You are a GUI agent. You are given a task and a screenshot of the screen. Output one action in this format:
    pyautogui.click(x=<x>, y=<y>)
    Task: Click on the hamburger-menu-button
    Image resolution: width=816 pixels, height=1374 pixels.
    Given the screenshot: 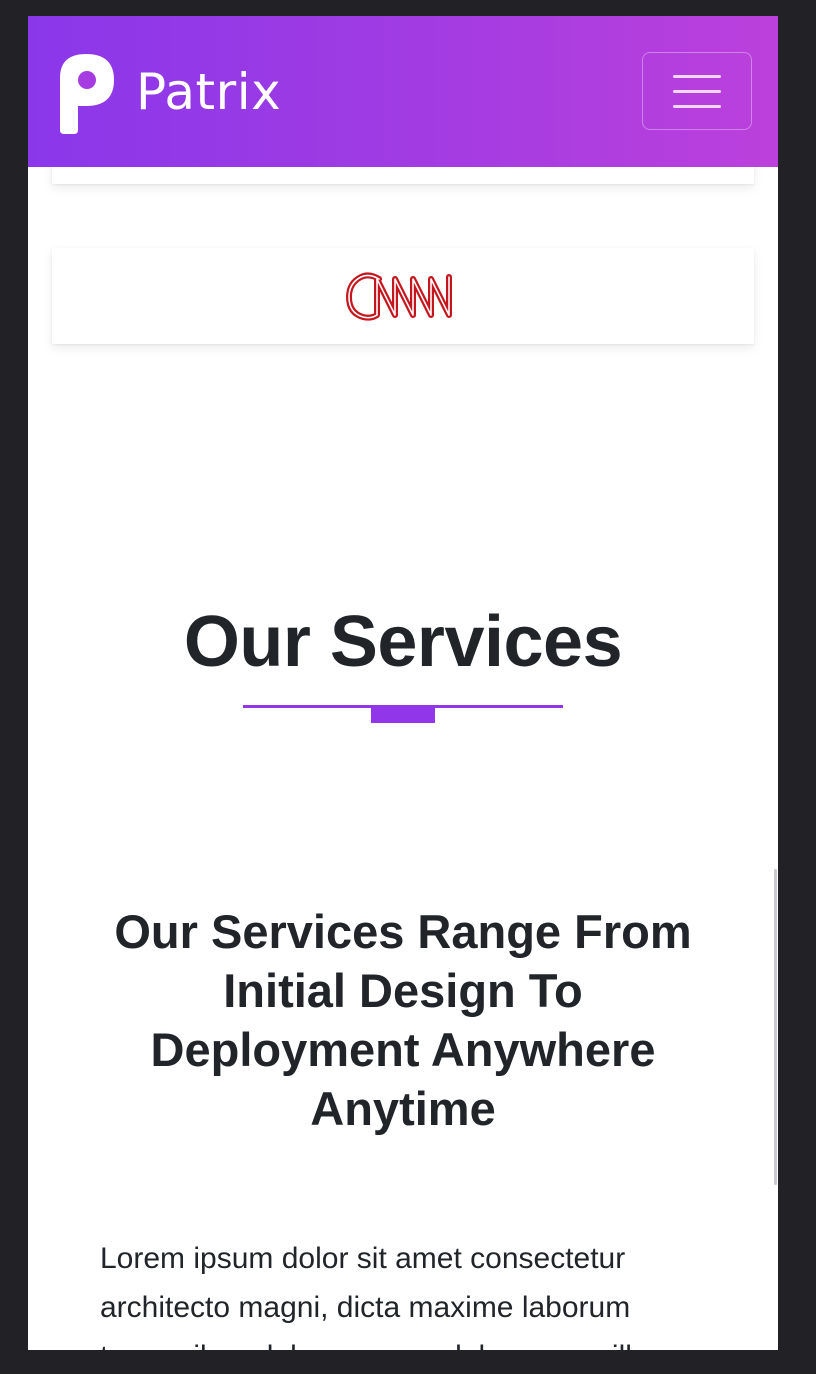 What is the action you would take?
    pyautogui.click(x=697, y=91)
    